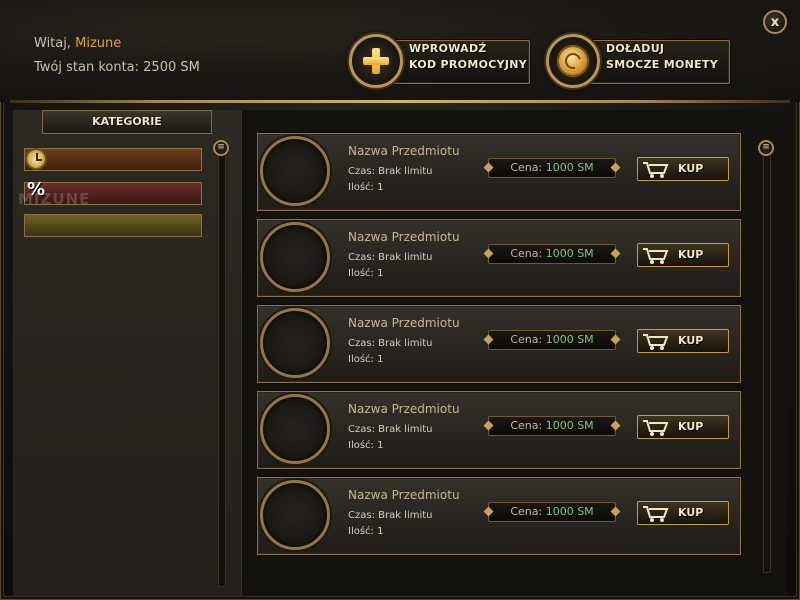  What do you see at coordinates (468, 64) in the screenshot?
I see `promo-label-line2: KOD PROMOCYJNY` at bounding box center [468, 64].